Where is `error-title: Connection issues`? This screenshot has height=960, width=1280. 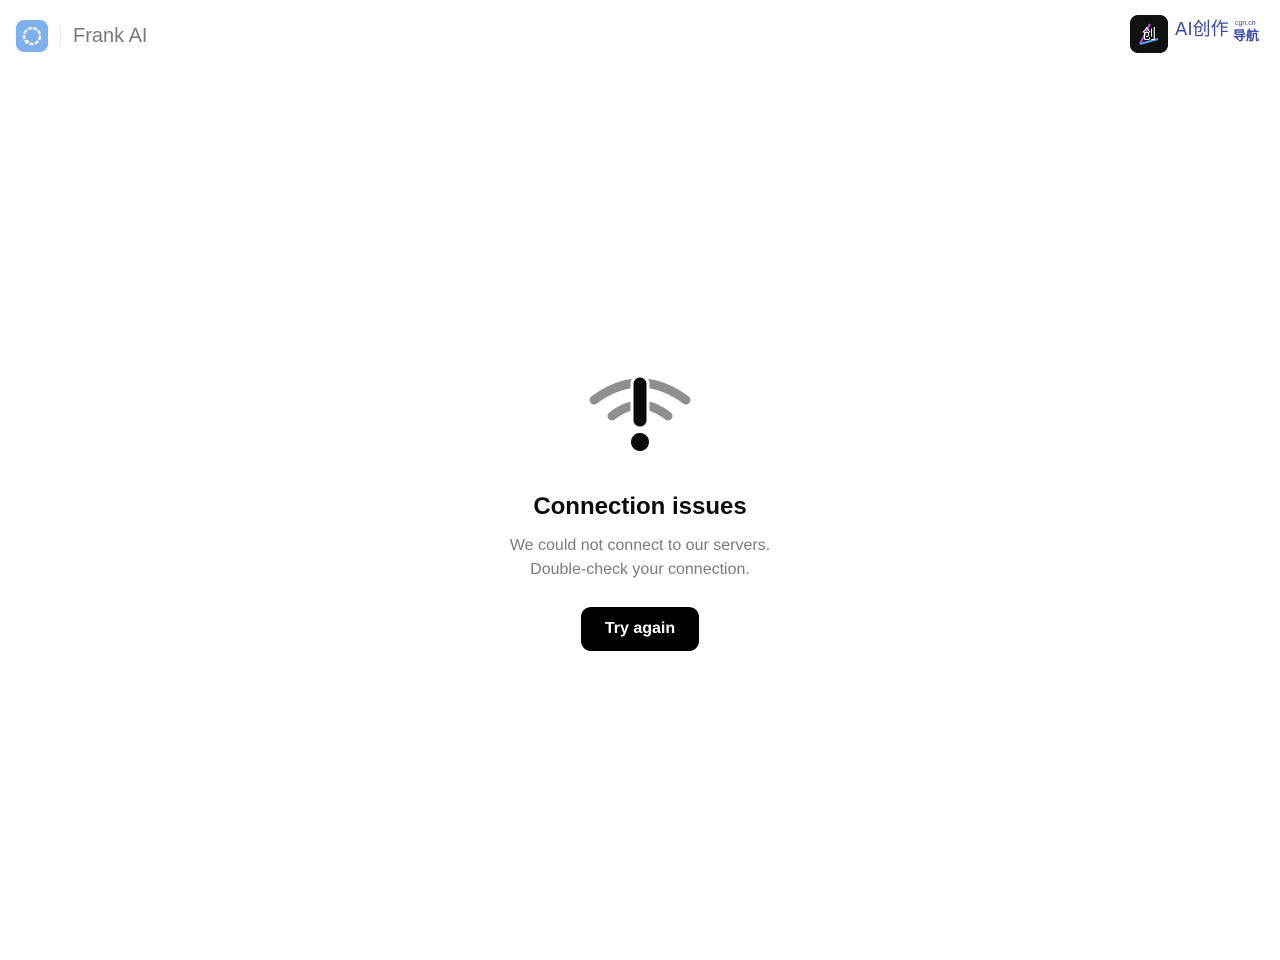 error-title: Connection issues is located at coordinates (640, 506).